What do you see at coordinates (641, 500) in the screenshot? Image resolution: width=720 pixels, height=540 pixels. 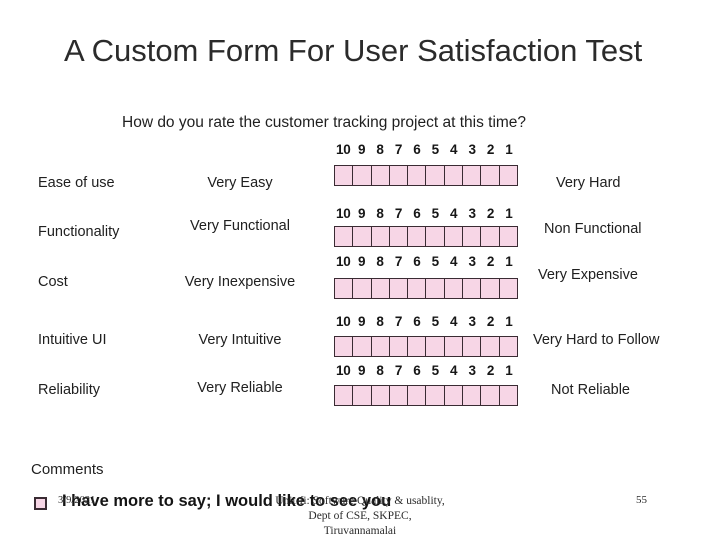 I see `footer-page-number: 55` at bounding box center [641, 500].